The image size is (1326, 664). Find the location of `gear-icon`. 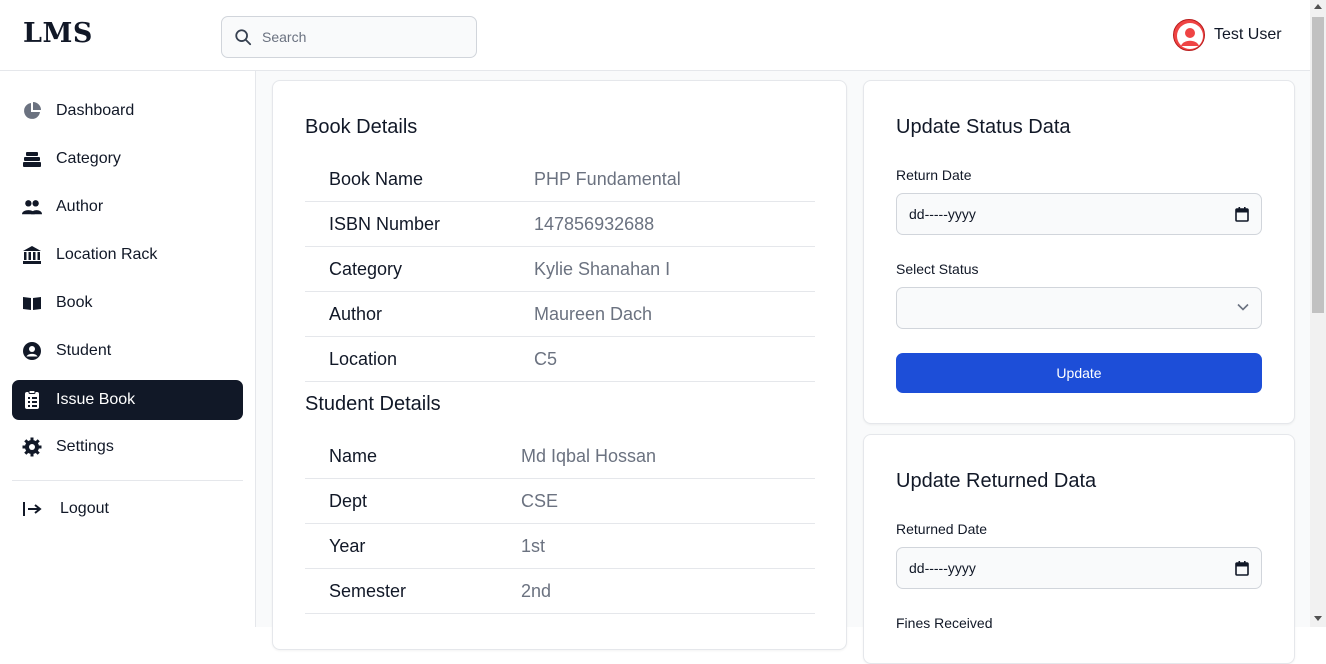

gear-icon is located at coordinates (32, 447).